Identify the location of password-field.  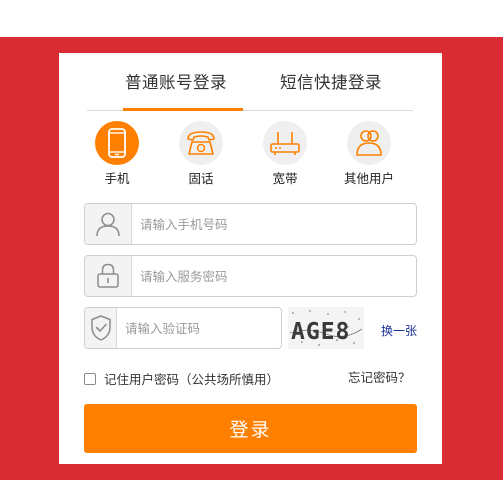
(250, 276).